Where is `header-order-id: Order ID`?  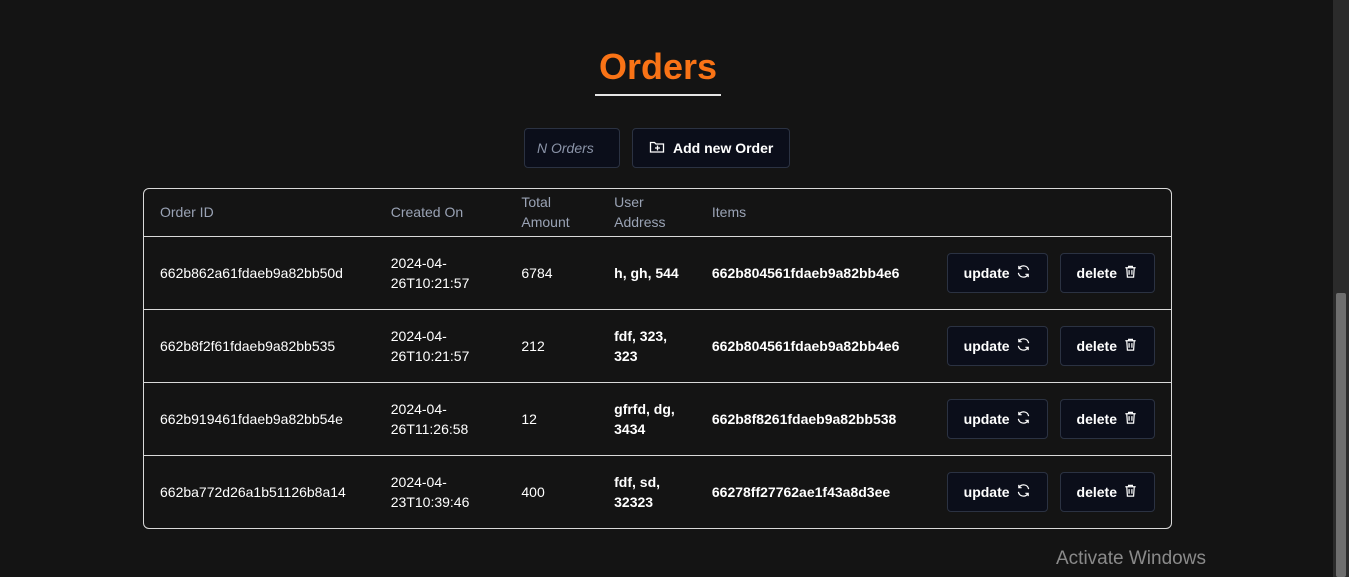 header-order-id: Order ID is located at coordinates (259, 213).